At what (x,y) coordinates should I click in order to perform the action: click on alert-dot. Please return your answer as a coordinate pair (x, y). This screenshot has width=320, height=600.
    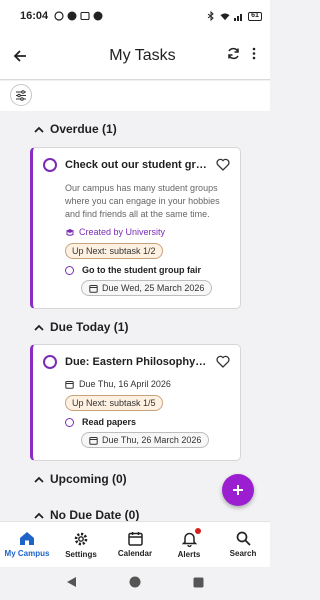
    Looking at the image, I should click on (198, 531).